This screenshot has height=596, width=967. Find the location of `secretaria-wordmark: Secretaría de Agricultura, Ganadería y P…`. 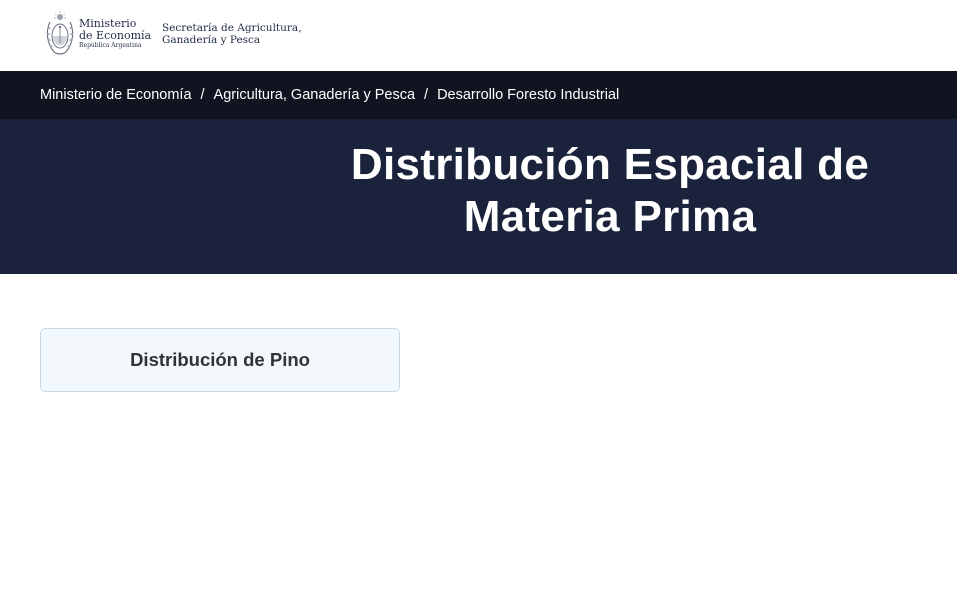

secretaria-wordmark: Secretaría de Agricultura, Ganadería y P… is located at coordinates (232, 34).